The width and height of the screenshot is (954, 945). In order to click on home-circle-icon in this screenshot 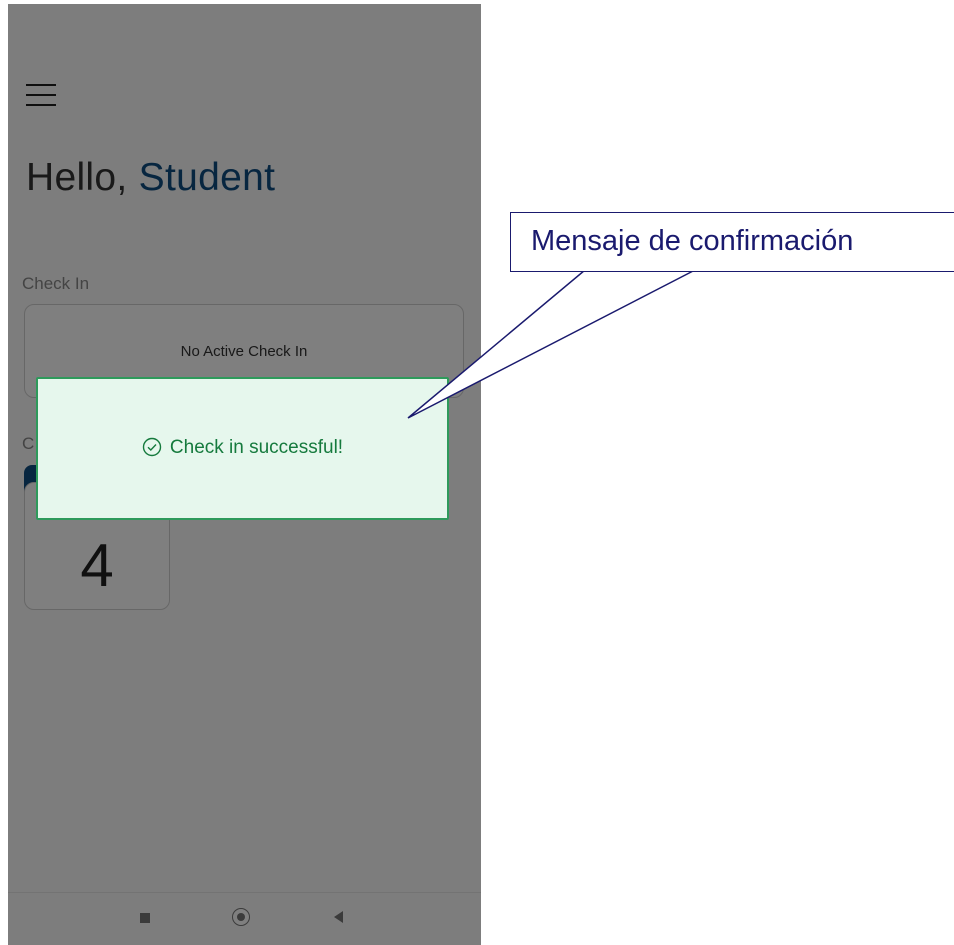, I will do `click(241, 917)`.